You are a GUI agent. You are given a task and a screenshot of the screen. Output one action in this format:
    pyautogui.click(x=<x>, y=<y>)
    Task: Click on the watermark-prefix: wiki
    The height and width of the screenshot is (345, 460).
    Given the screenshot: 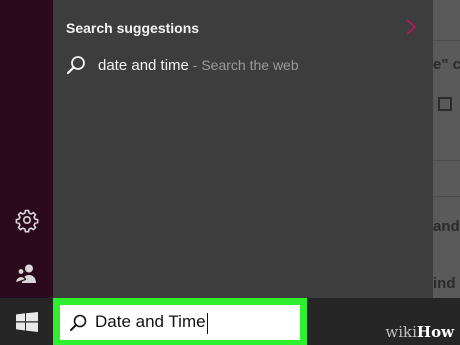 What is the action you would take?
    pyautogui.click(x=401, y=332)
    